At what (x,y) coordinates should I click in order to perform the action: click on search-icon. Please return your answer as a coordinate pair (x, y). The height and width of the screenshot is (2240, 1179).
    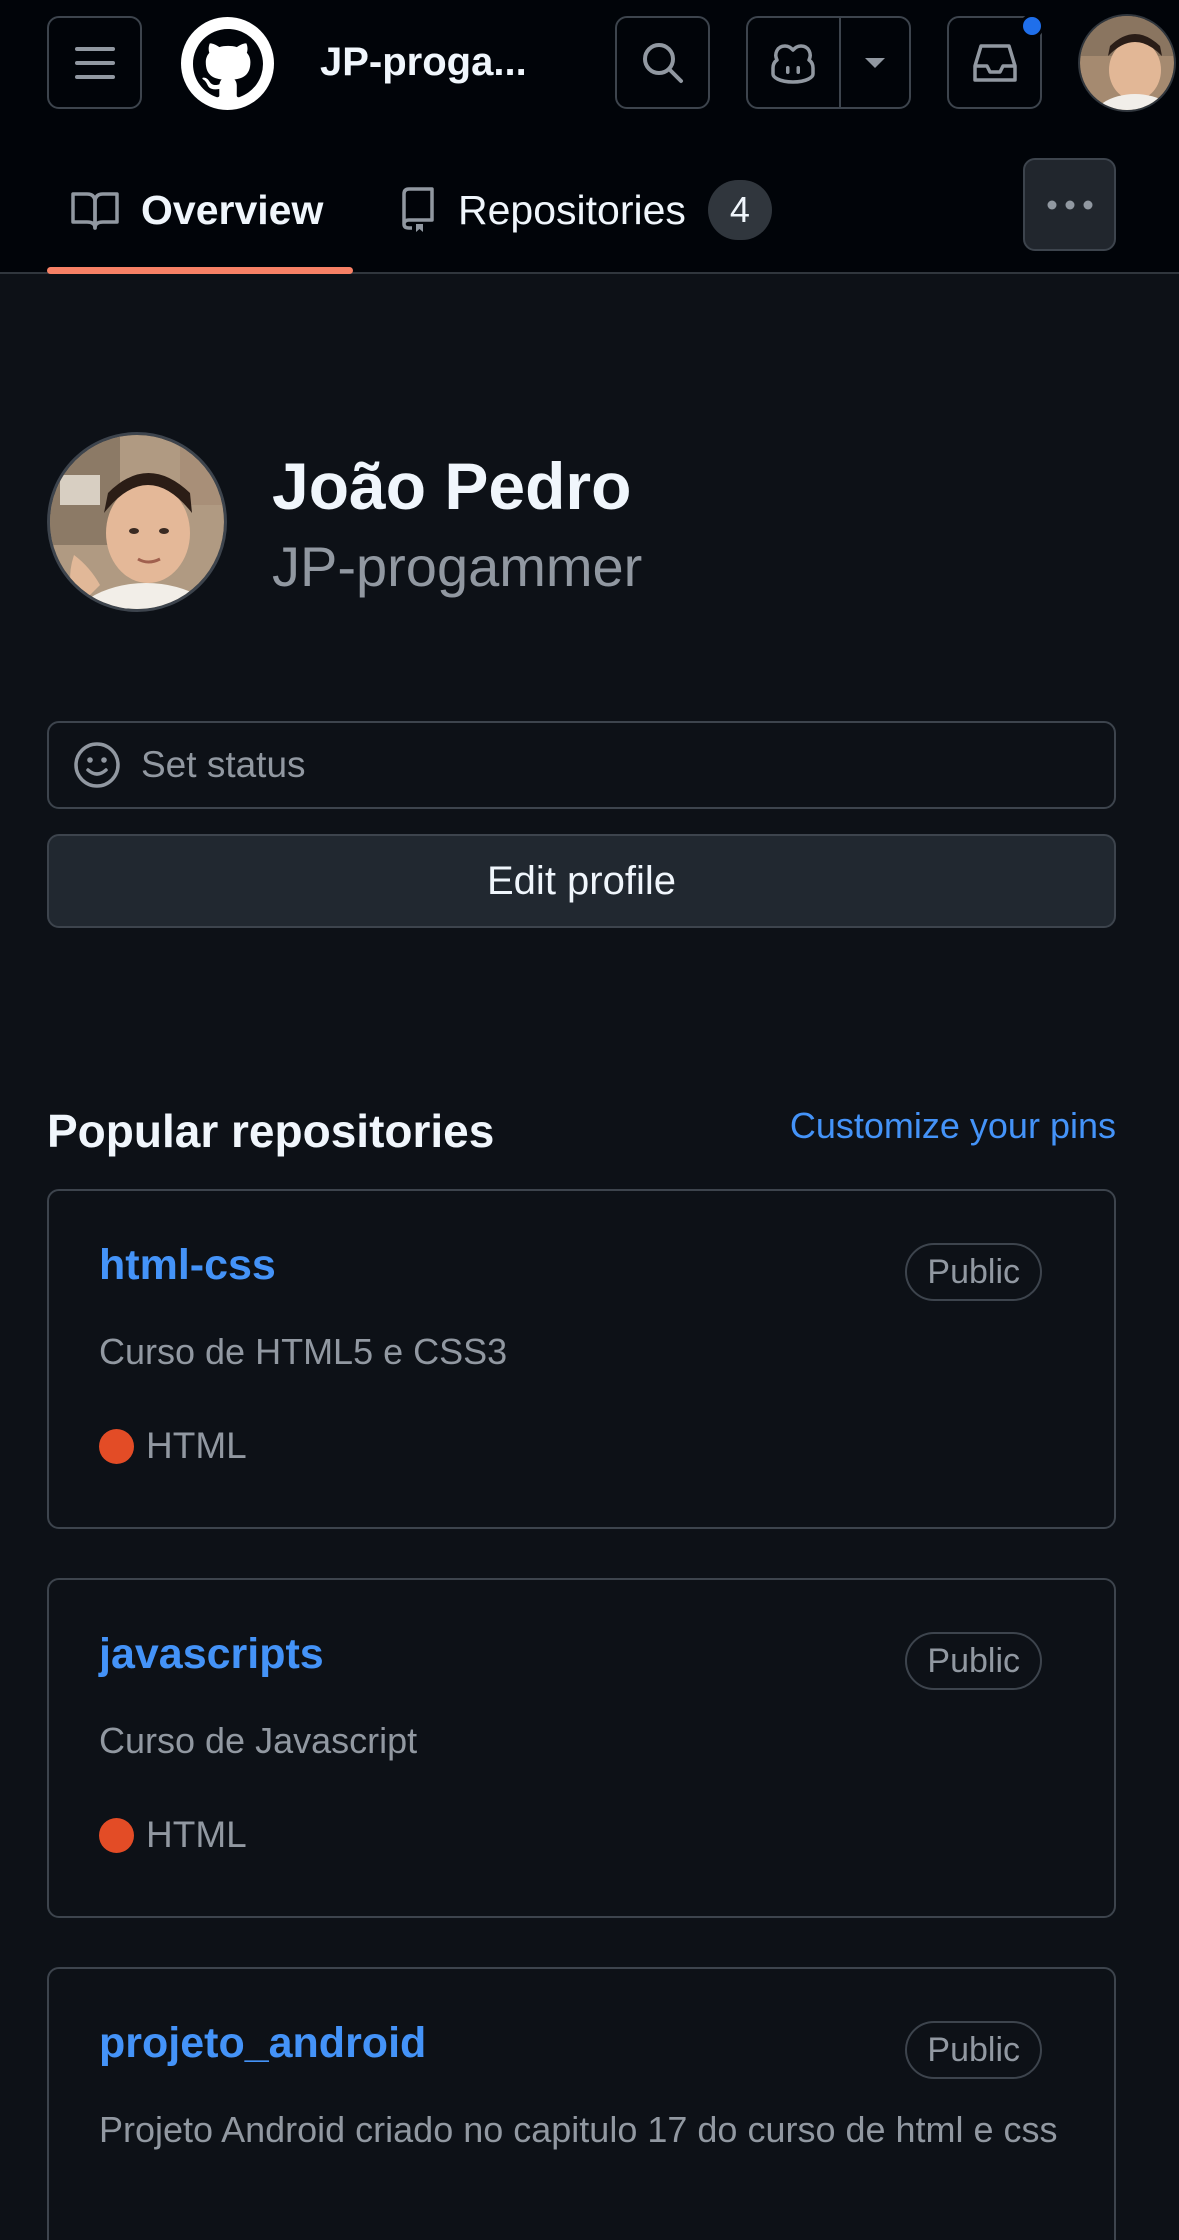
    Looking at the image, I should click on (662, 62).